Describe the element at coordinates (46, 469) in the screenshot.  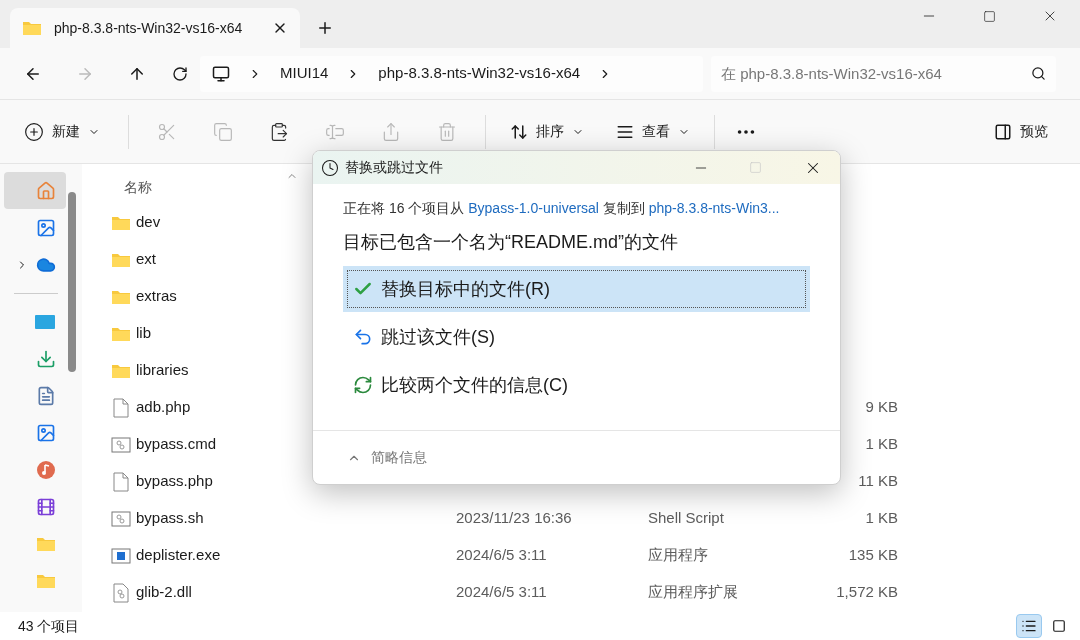
I see `music-icon` at that location.